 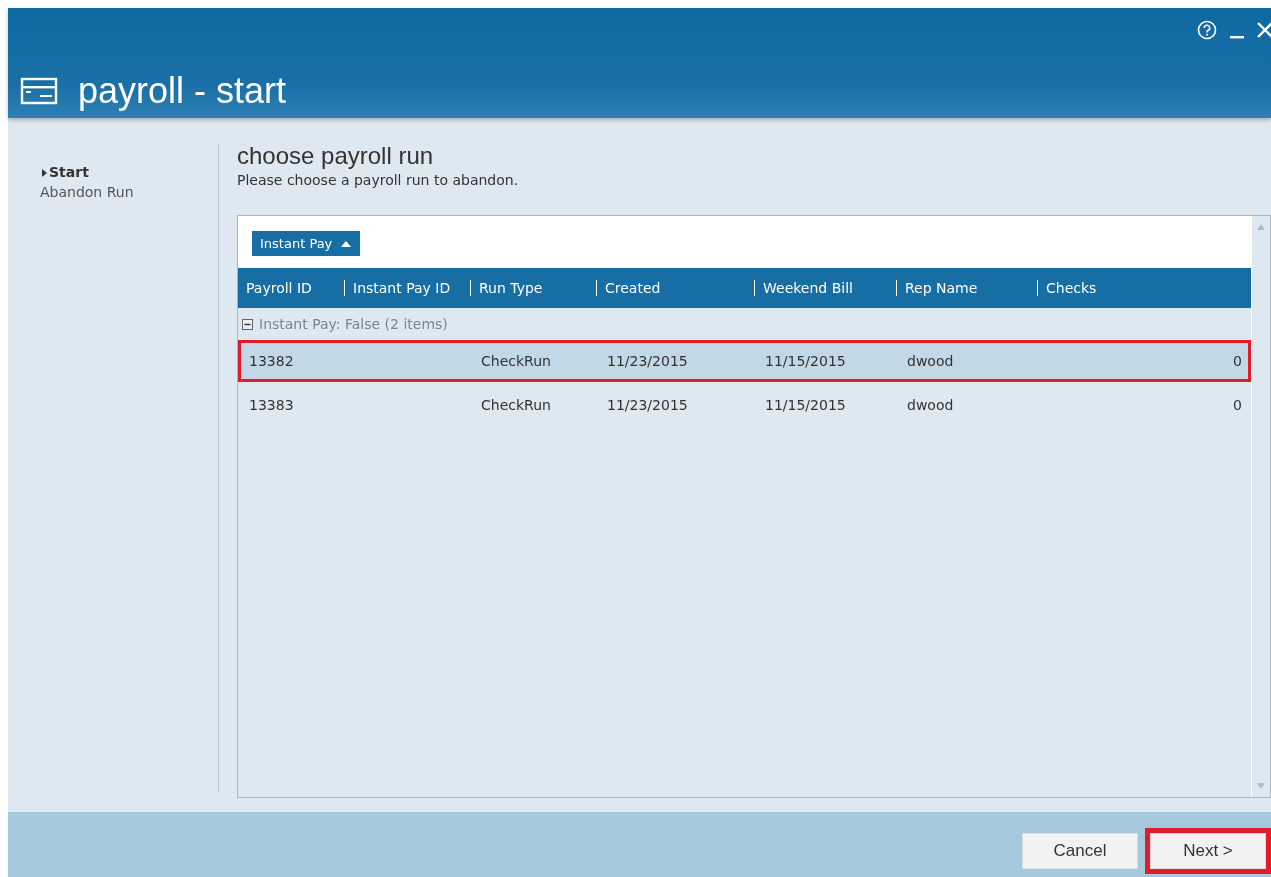 What do you see at coordinates (39, 91) in the screenshot?
I see `card-icon` at bounding box center [39, 91].